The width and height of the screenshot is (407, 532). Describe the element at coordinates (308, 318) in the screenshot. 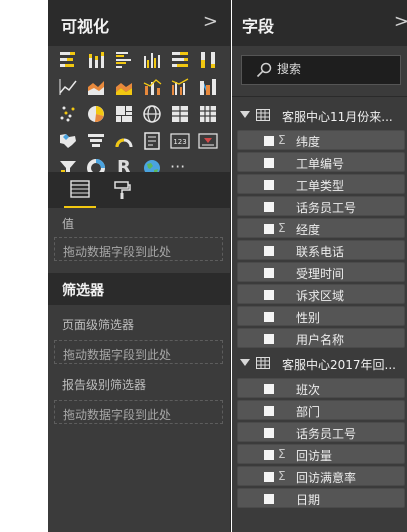

I see `field-label: 性别` at that location.